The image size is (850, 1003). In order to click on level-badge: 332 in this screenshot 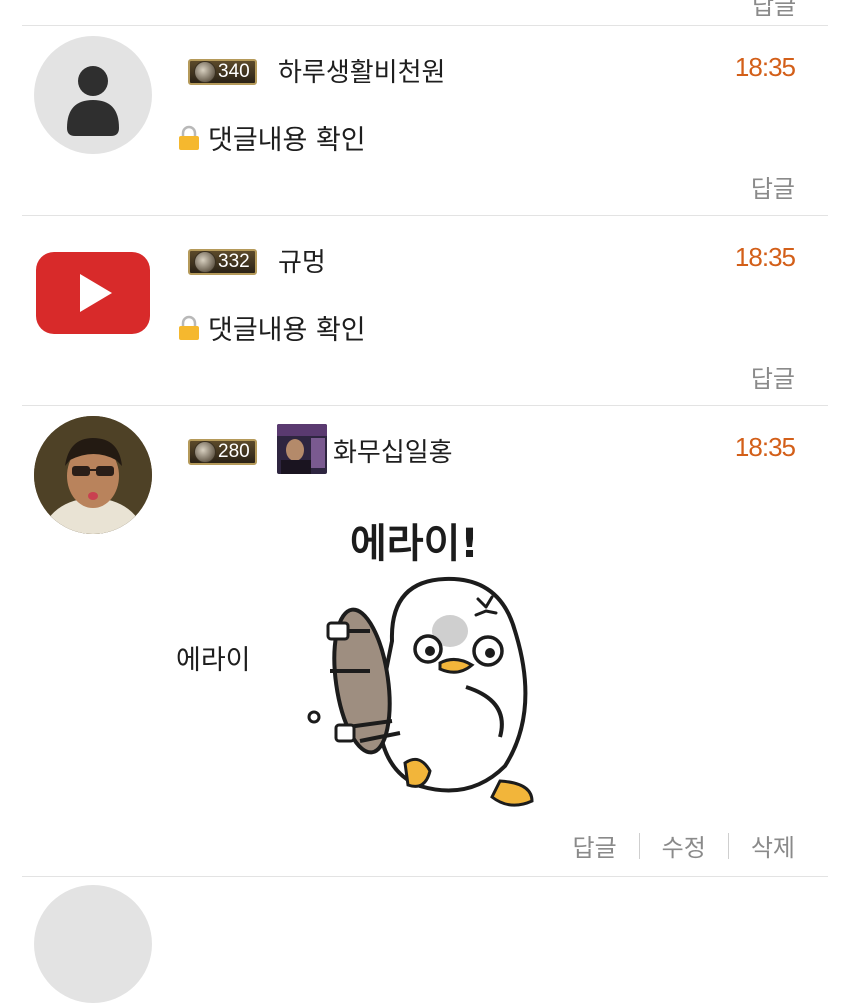, I will do `click(222, 262)`.